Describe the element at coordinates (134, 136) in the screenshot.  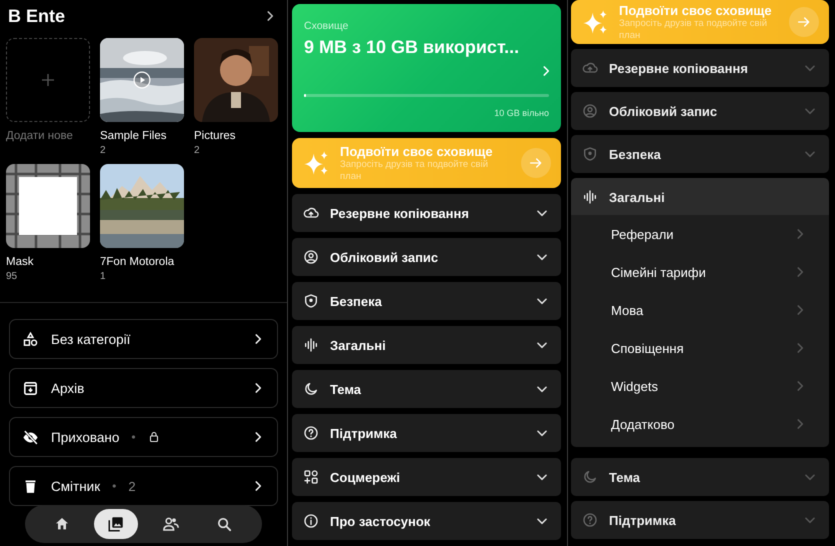
I see `album-name: Sample Files` at that location.